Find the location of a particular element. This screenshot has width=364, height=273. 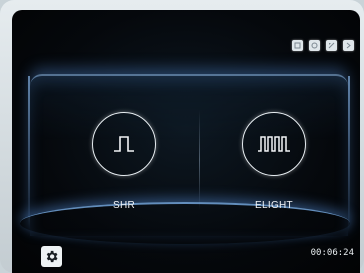

settings-button is located at coordinates (51, 256).